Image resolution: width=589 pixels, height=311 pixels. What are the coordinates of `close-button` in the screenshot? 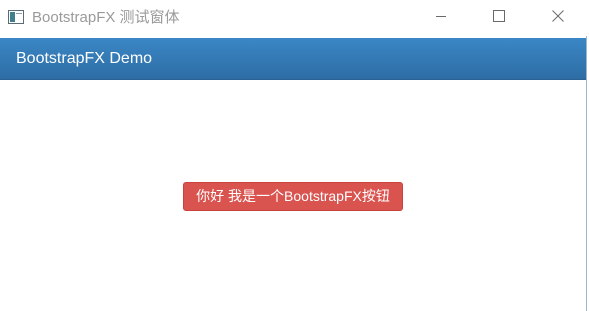 It's located at (558, 18).